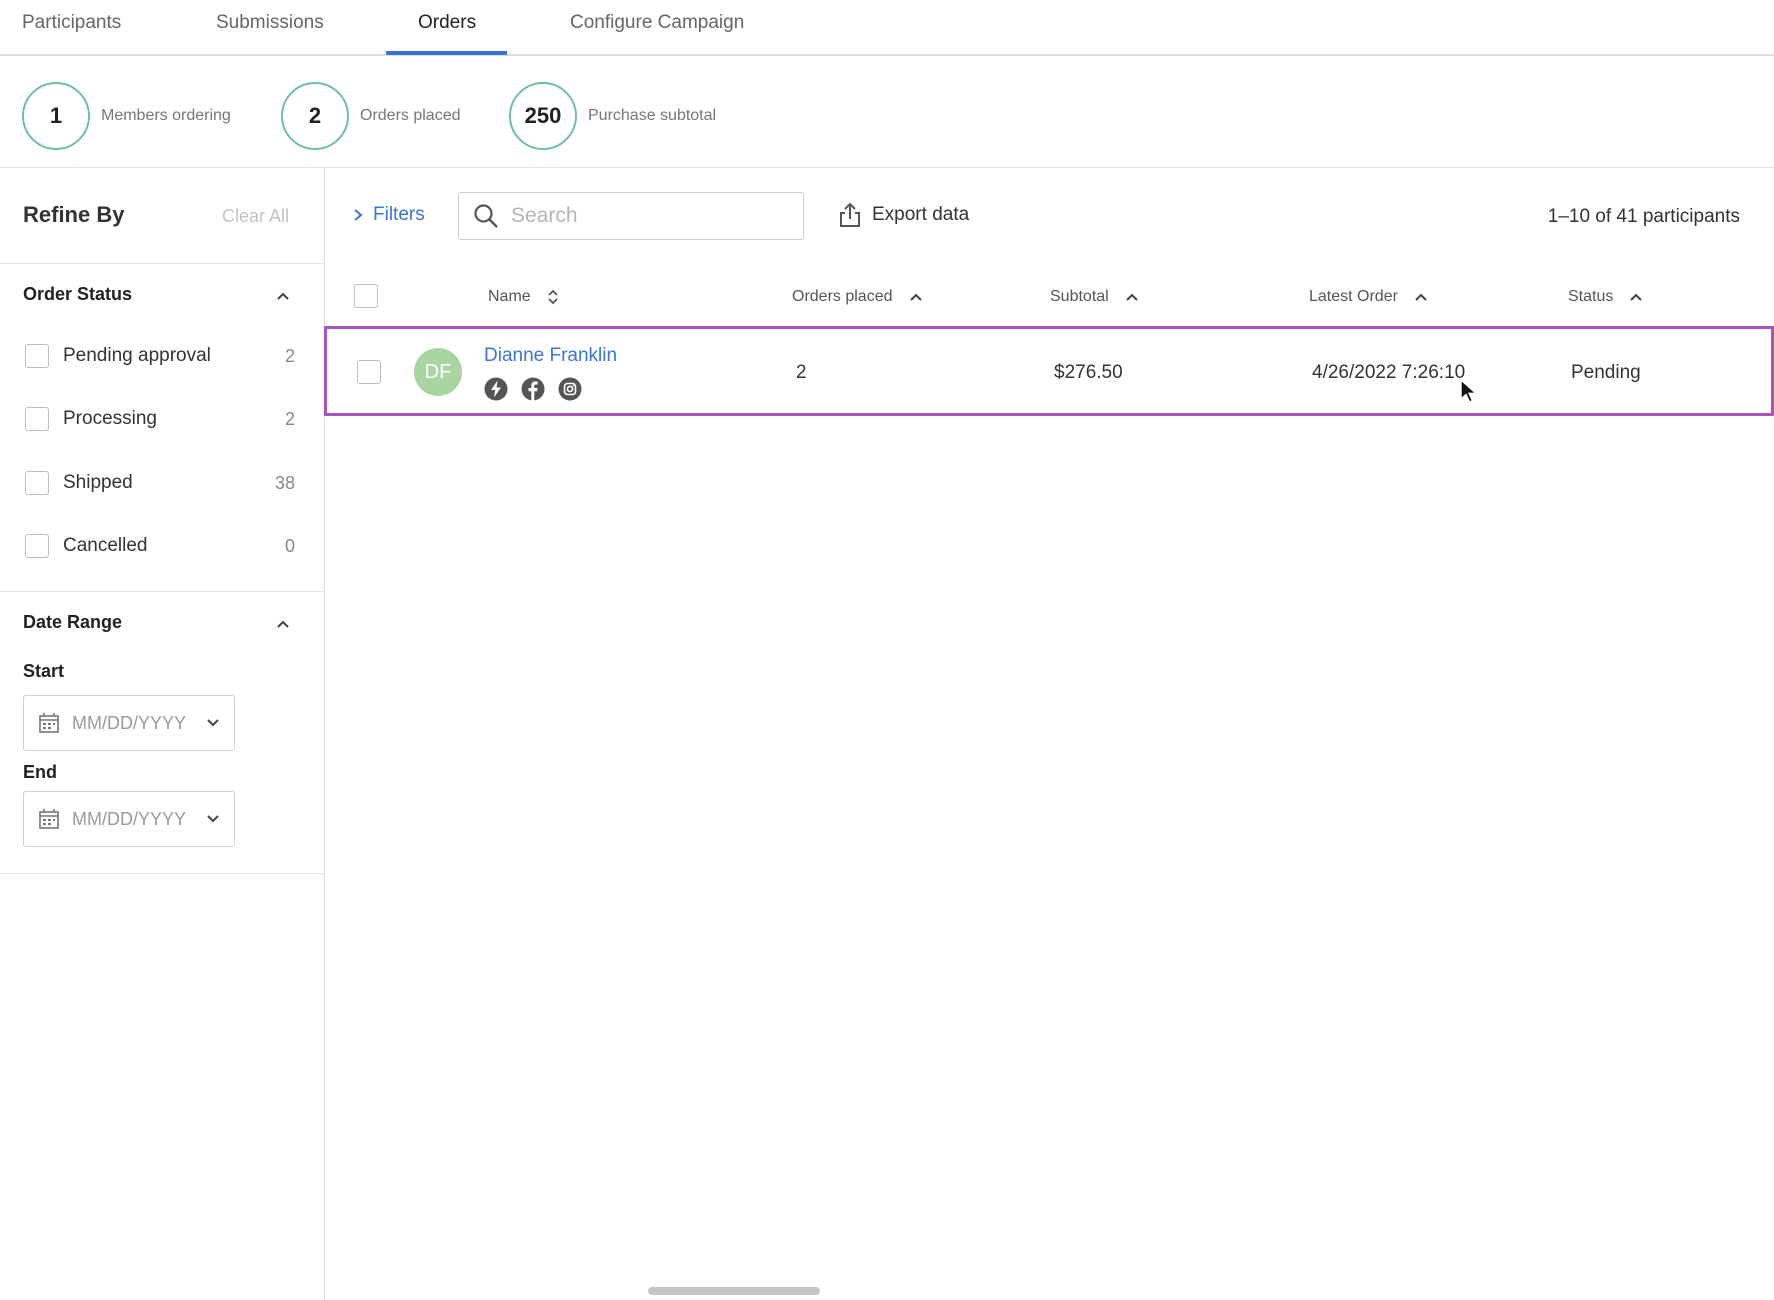  I want to click on status-label: Pending approval, so click(137, 355).